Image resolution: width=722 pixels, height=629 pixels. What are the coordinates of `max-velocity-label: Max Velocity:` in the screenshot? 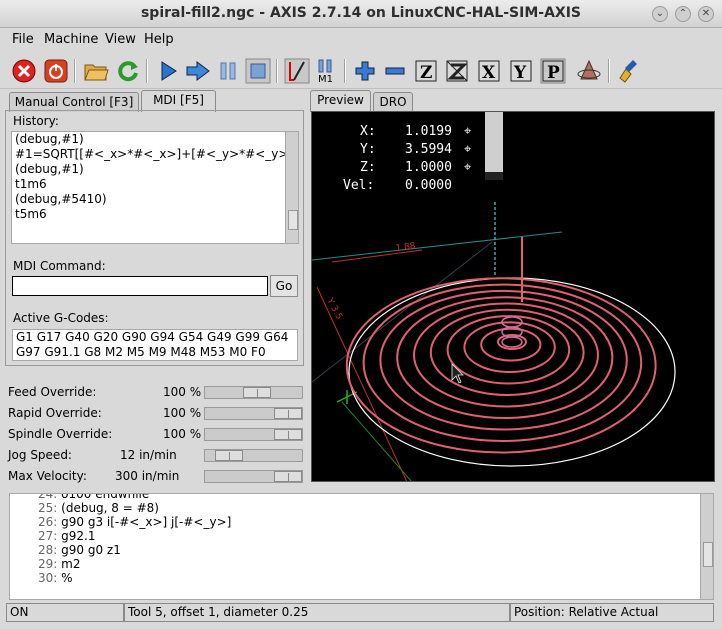 It's located at (47, 476).